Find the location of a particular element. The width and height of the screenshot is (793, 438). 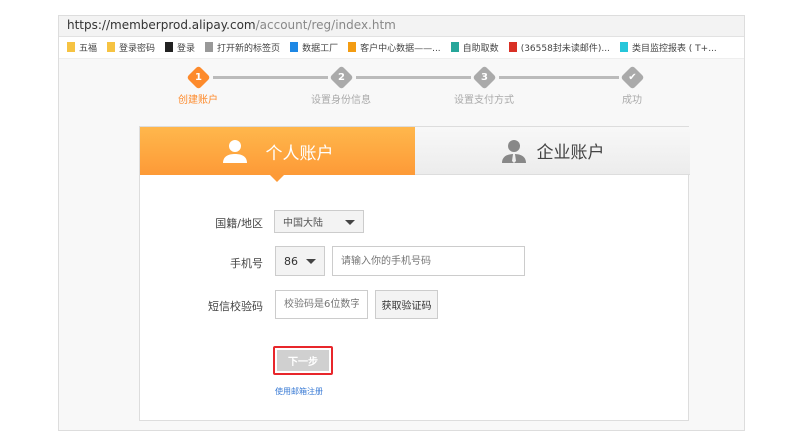

url-path: /account/reg/index.htm is located at coordinates (325, 25).